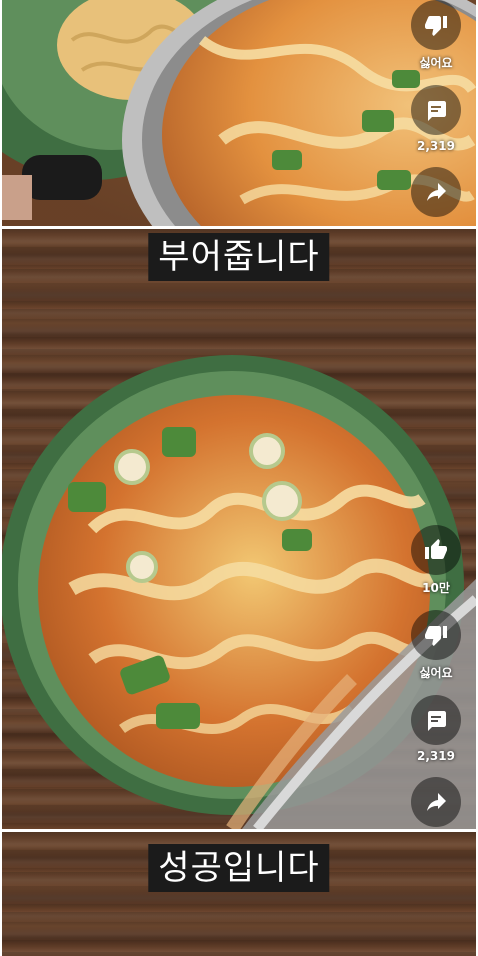  I want to click on like-button, so click(436, 550).